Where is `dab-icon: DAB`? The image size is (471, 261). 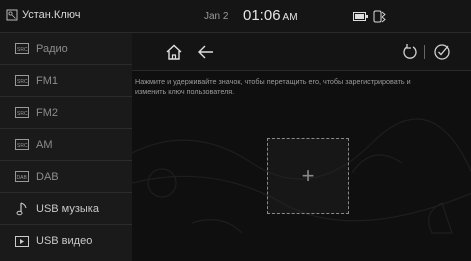 dab-icon: DAB is located at coordinates (22, 177).